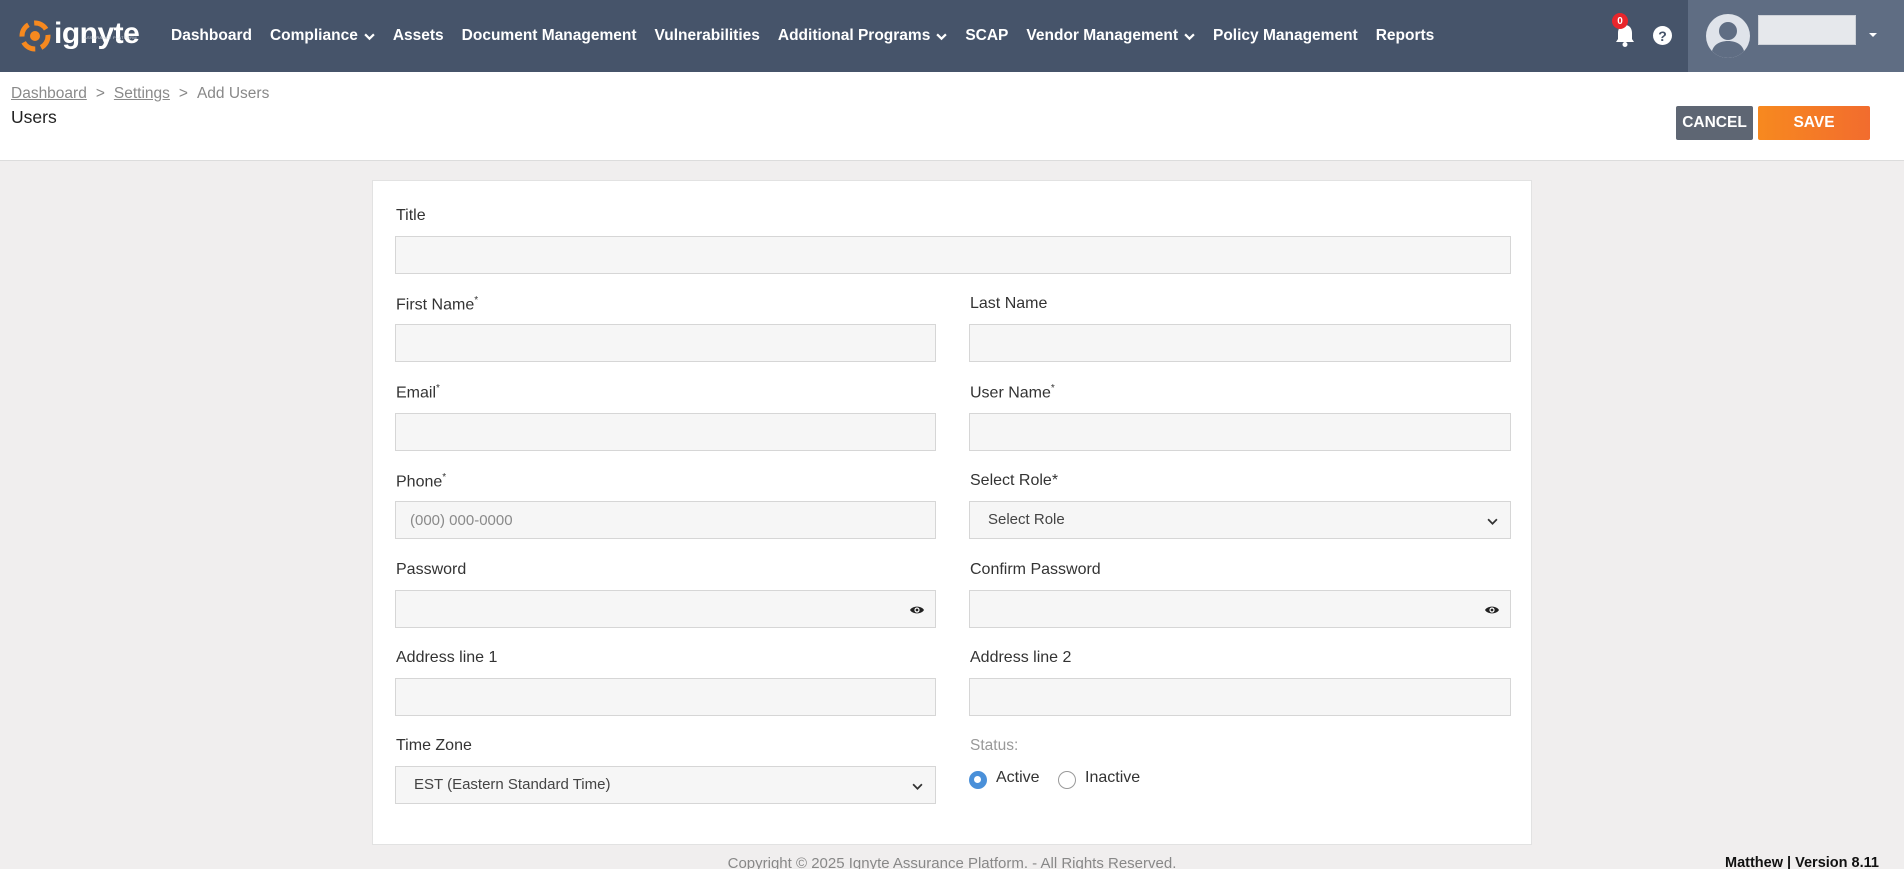  Describe the element at coordinates (854, 35) in the screenshot. I see `nav-label: Additional Programs` at that location.